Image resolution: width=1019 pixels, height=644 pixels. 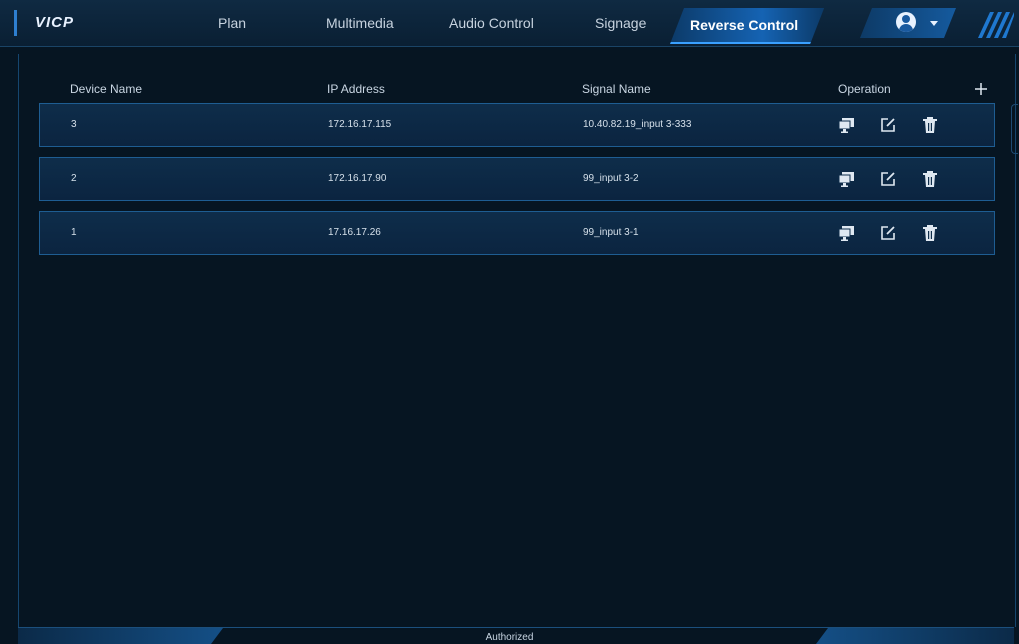 What do you see at coordinates (491, 23) in the screenshot?
I see `nav-item-audio-control: Audio Control` at bounding box center [491, 23].